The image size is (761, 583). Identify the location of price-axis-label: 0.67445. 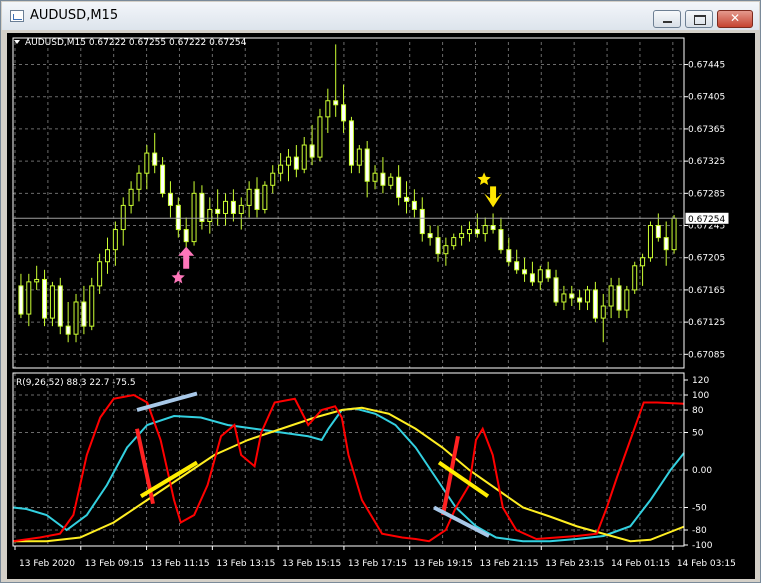
(706, 66).